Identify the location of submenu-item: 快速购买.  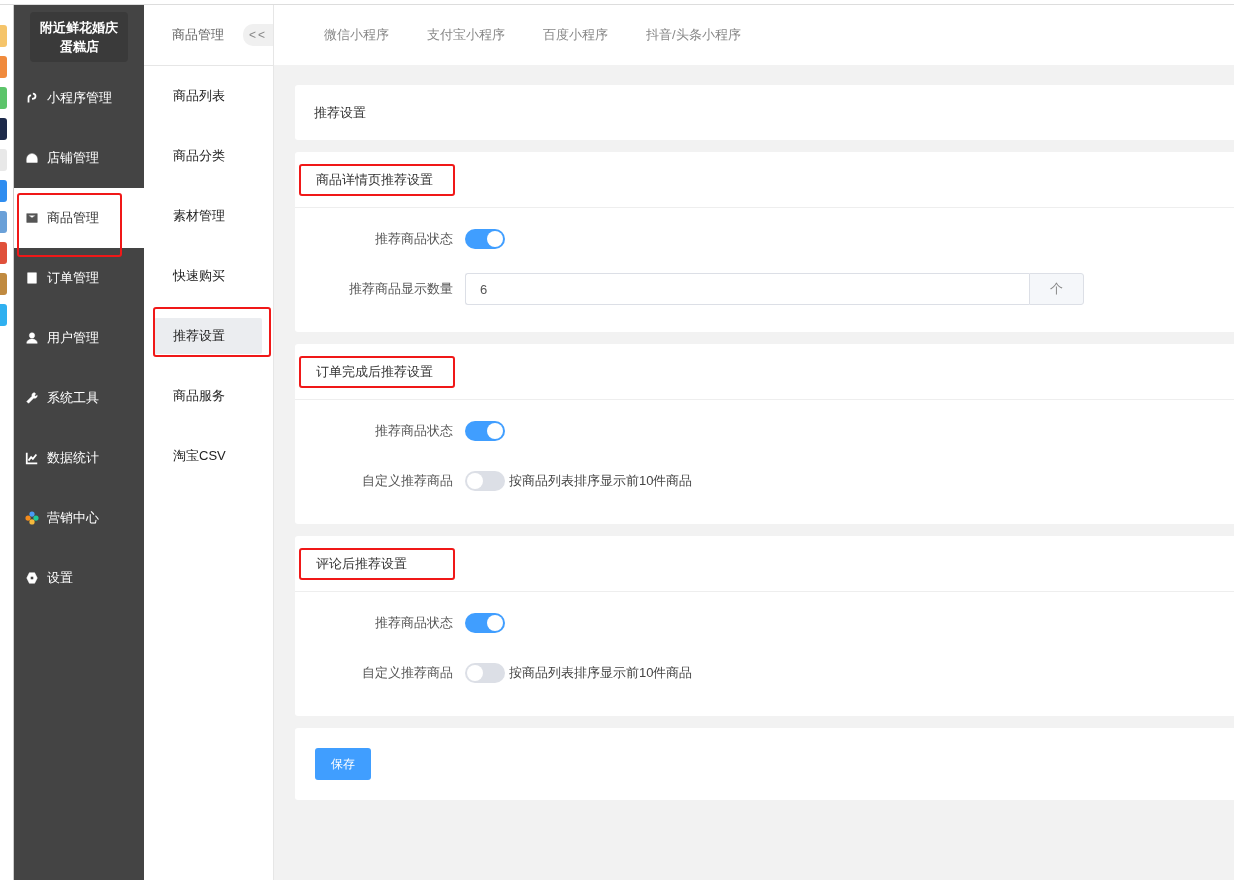
(208, 276).